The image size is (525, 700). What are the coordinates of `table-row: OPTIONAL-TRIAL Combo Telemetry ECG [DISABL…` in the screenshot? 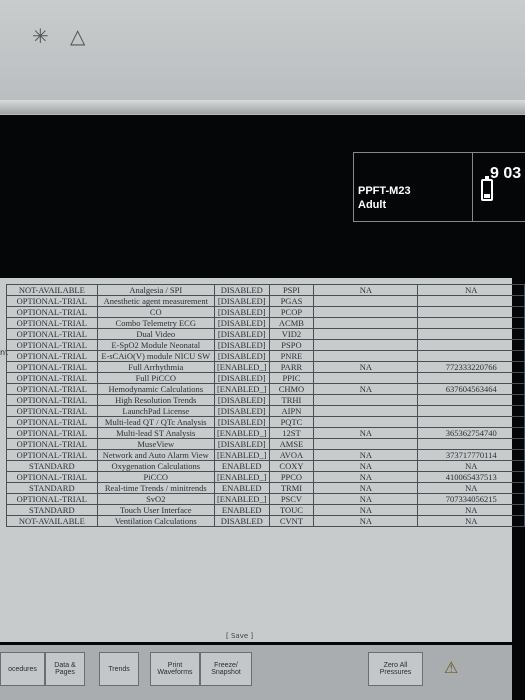 It's located at (265, 323).